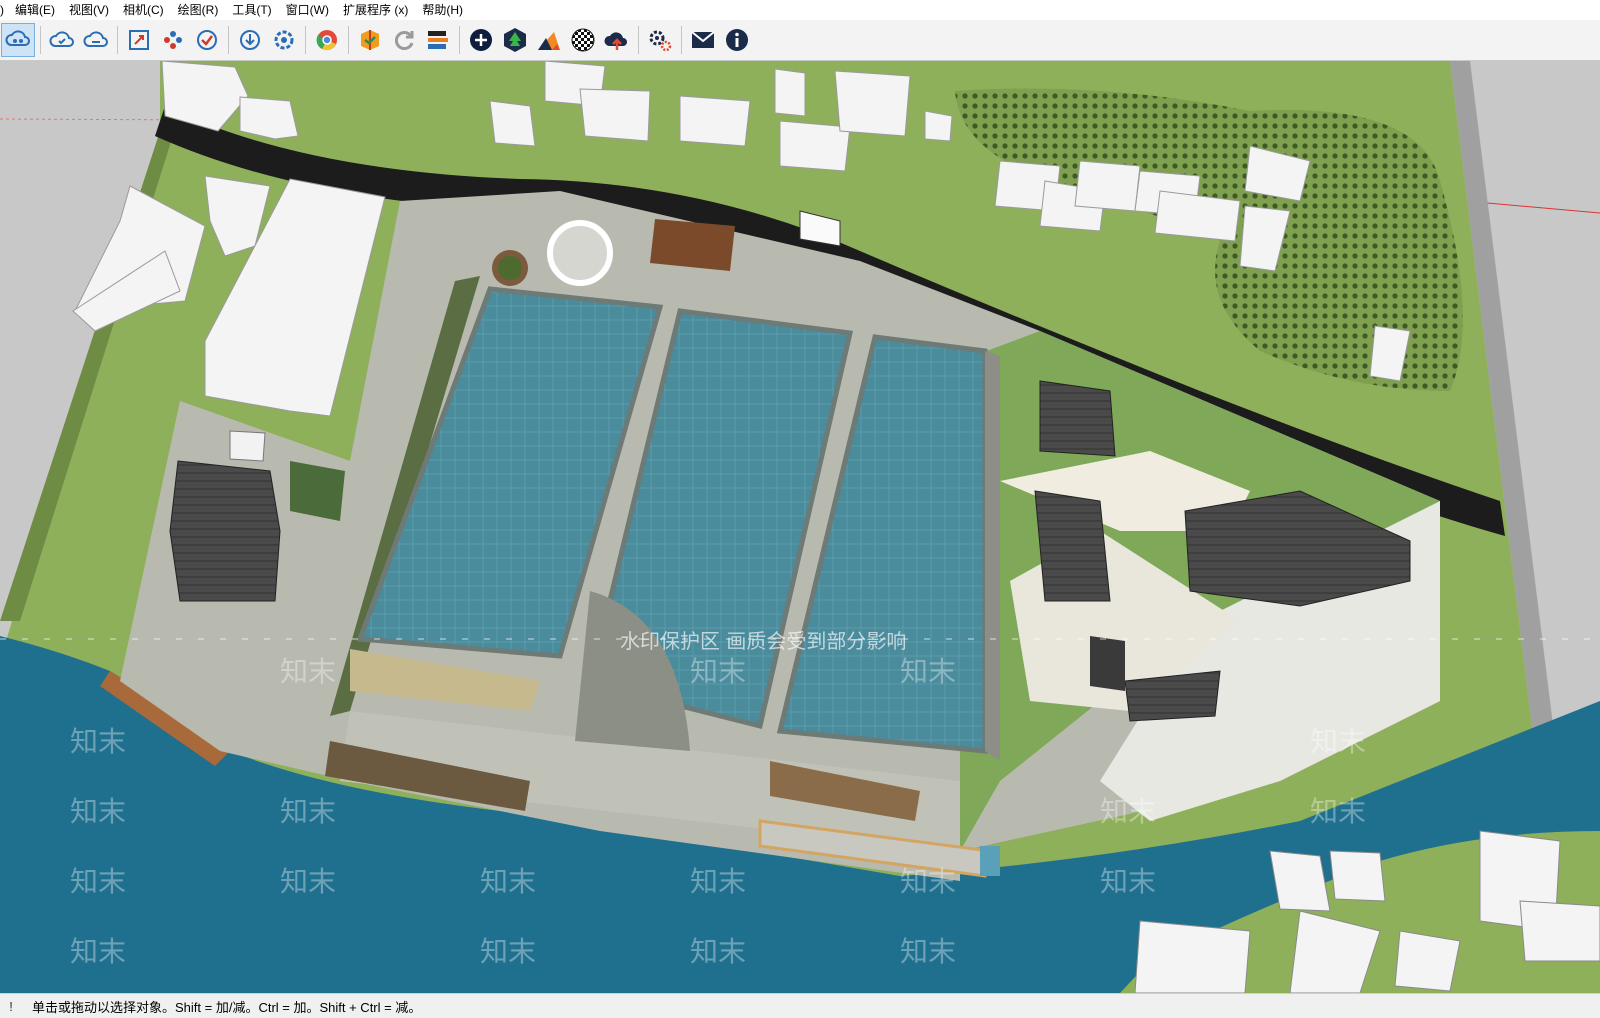 The width and height of the screenshot is (1600, 1018). What do you see at coordinates (481, 40) in the screenshot?
I see `add-icon` at bounding box center [481, 40].